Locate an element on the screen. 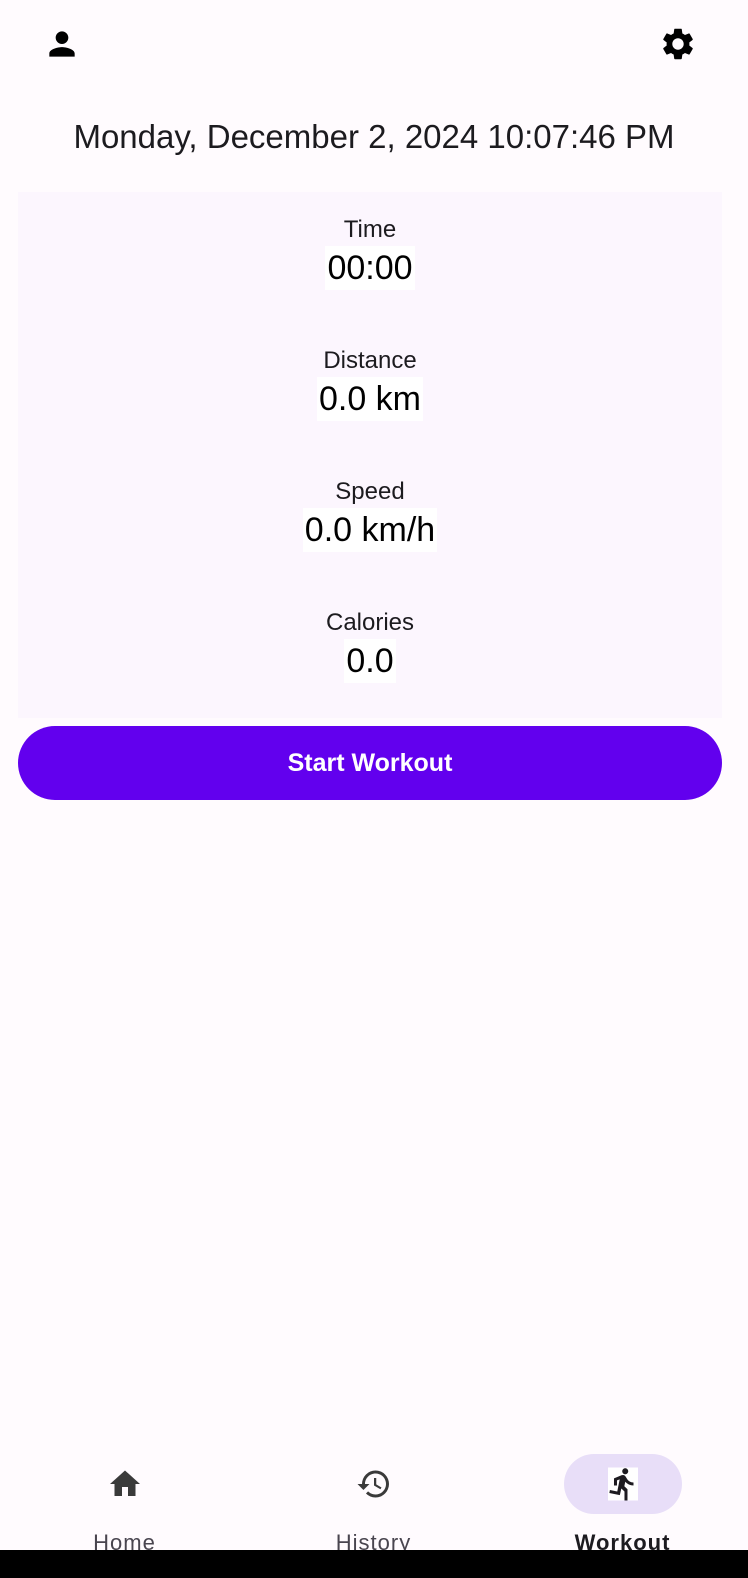  stat-speed: Speed 0.0 km/h is located at coordinates (370, 514).